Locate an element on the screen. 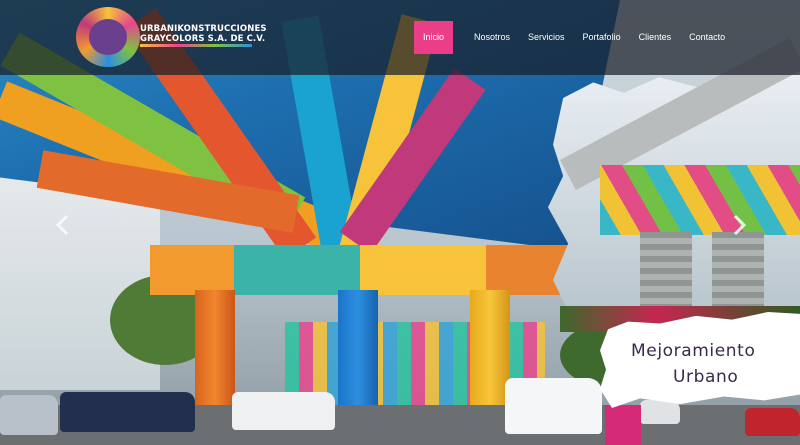 Image resolution: width=800 pixels, height=445 pixels. brand-color-bar is located at coordinates (196, 45).